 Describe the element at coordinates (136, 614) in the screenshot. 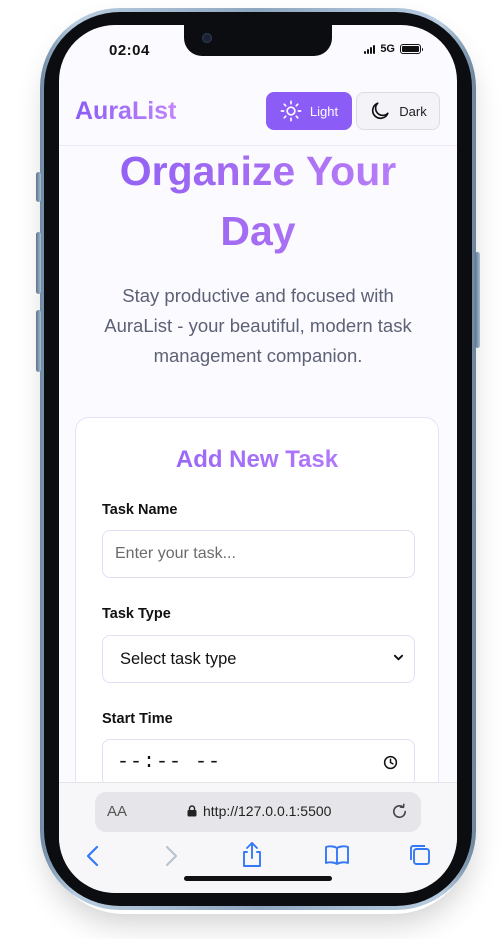

I see `task-type-label: Task Type` at that location.